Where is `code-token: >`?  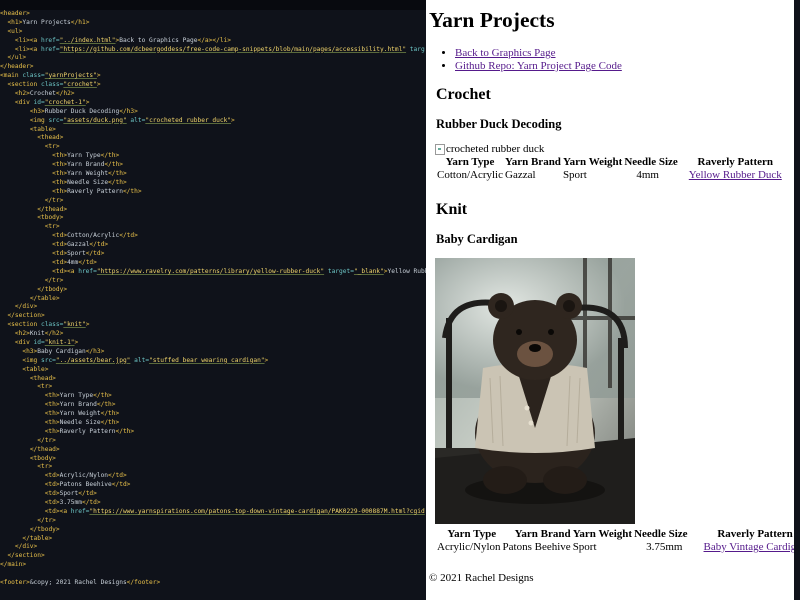
code-token: > is located at coordinates (87, 102).